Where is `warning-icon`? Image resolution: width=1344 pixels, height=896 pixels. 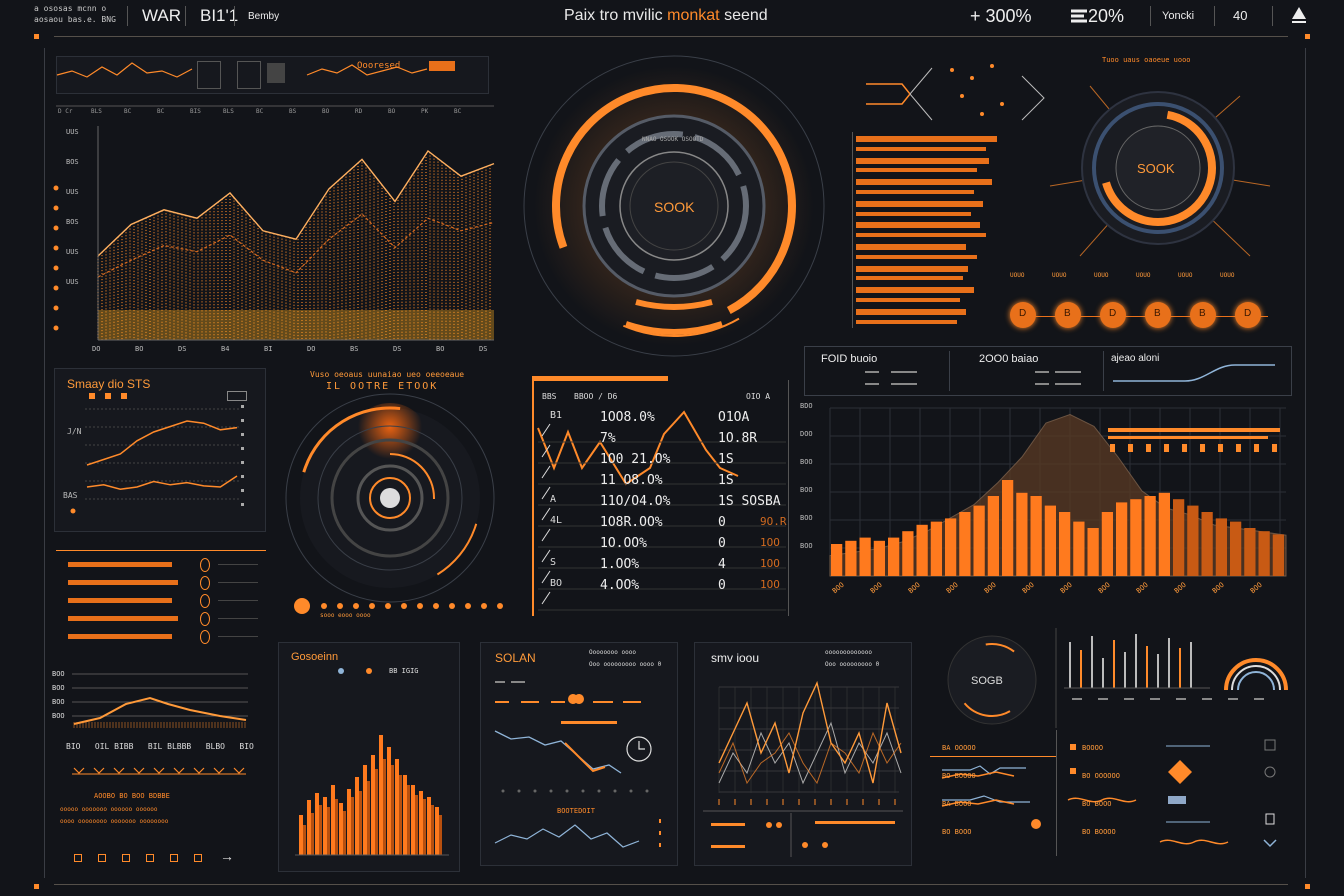 warning-icon is located at coordinates (1299, 15).